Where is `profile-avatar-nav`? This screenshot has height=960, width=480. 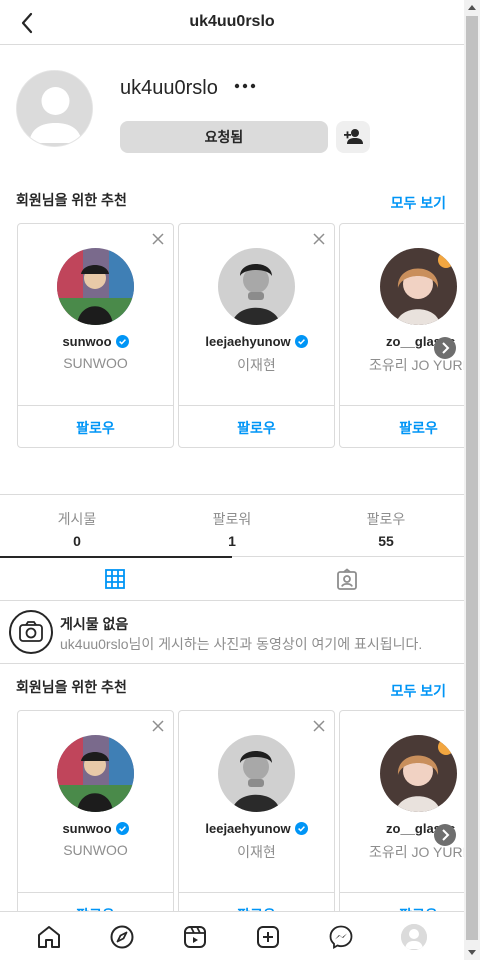 profile-avatar-nav is located at coordinates (414, 937).